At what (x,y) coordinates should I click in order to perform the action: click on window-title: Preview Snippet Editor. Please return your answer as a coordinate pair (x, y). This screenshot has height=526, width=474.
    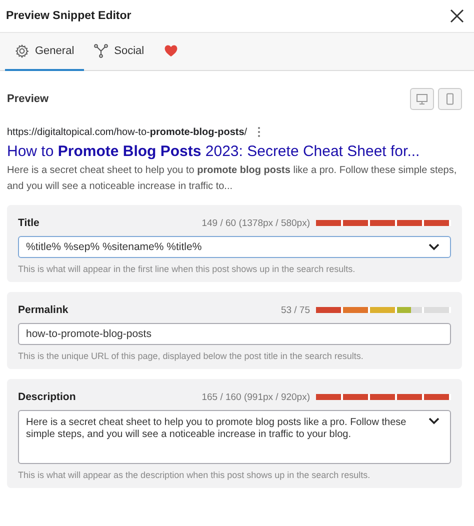
    Looking at the image, I should click on (69, 16).